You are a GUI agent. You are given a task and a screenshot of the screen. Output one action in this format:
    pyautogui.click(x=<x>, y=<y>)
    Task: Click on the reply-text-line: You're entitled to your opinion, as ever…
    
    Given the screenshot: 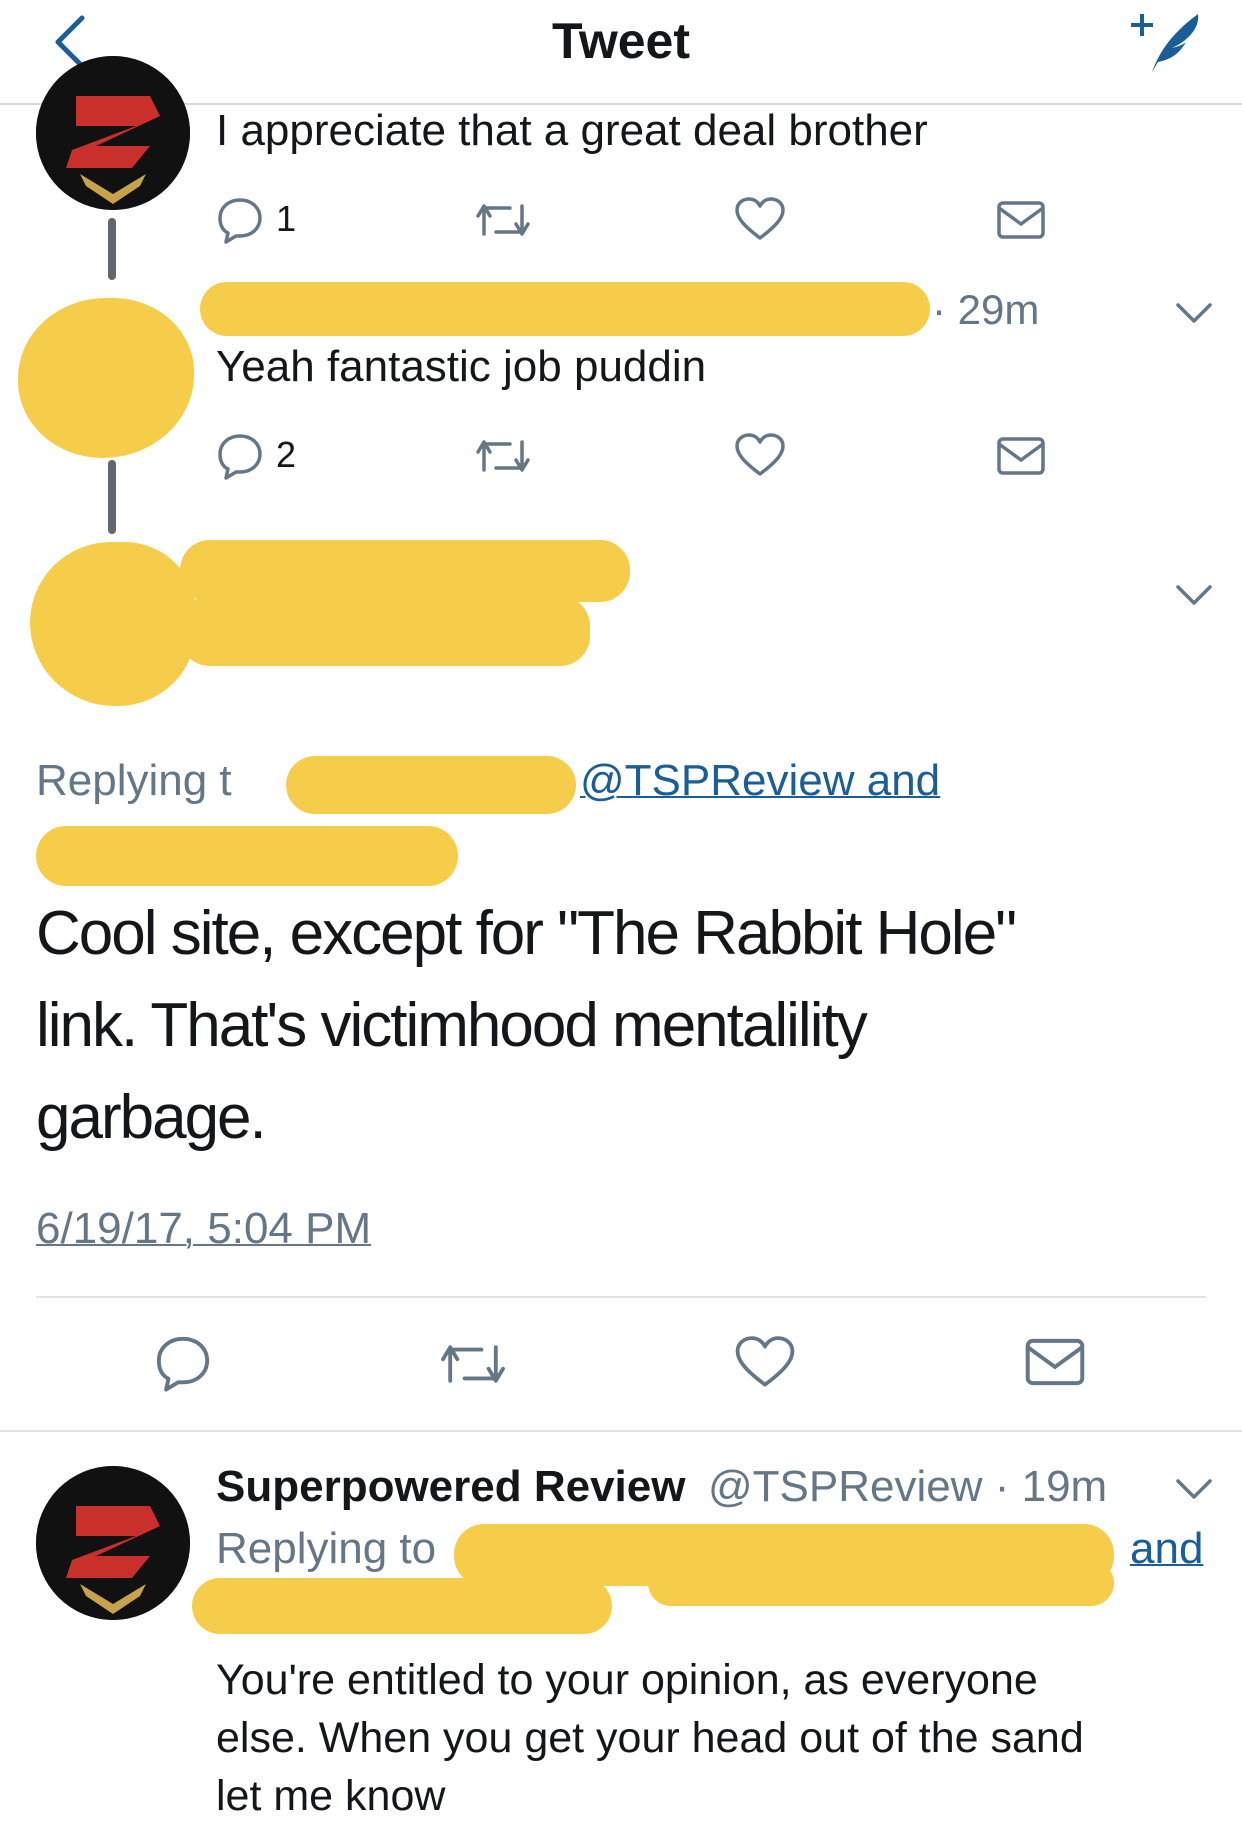 What is the action you would take?
    pyautogui.click(x=627, y=1680)
    